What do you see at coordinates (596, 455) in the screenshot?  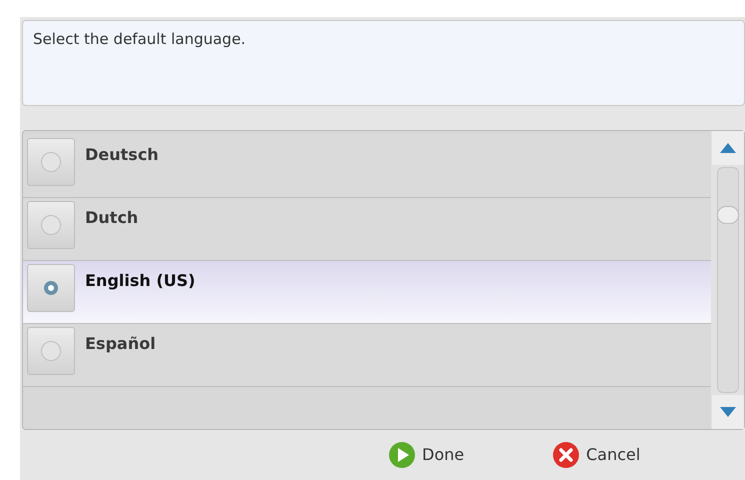 I see `cancel-button: Cancel` at bounding box center [596, 455].